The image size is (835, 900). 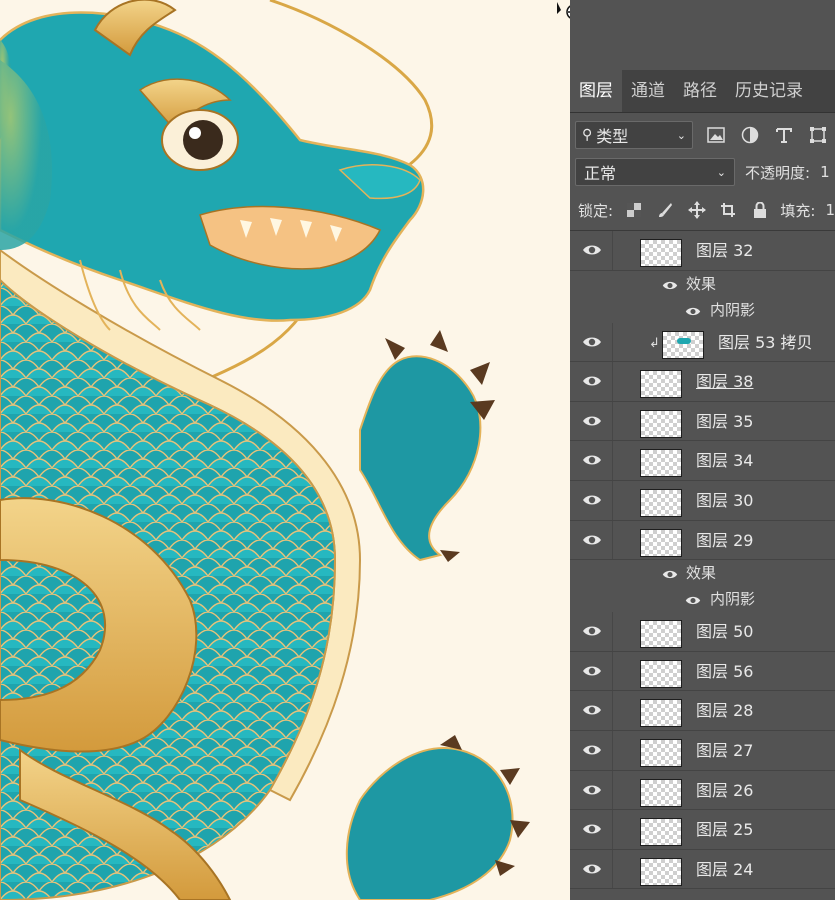 What do you see at coordinates (818, 135) in the screenshot?
I see `shape-filter-icon` at bounding box center [818, 135].